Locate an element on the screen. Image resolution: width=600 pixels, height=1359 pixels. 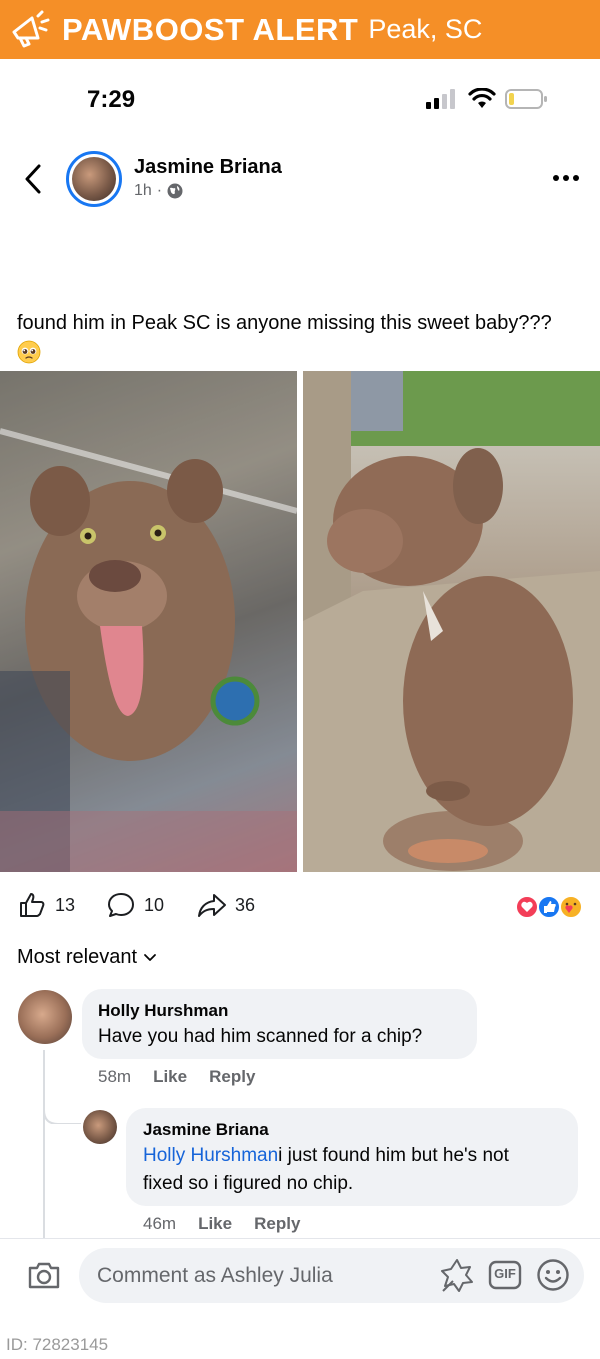
gif-label: GIF is located at coordinates (505, 1273).